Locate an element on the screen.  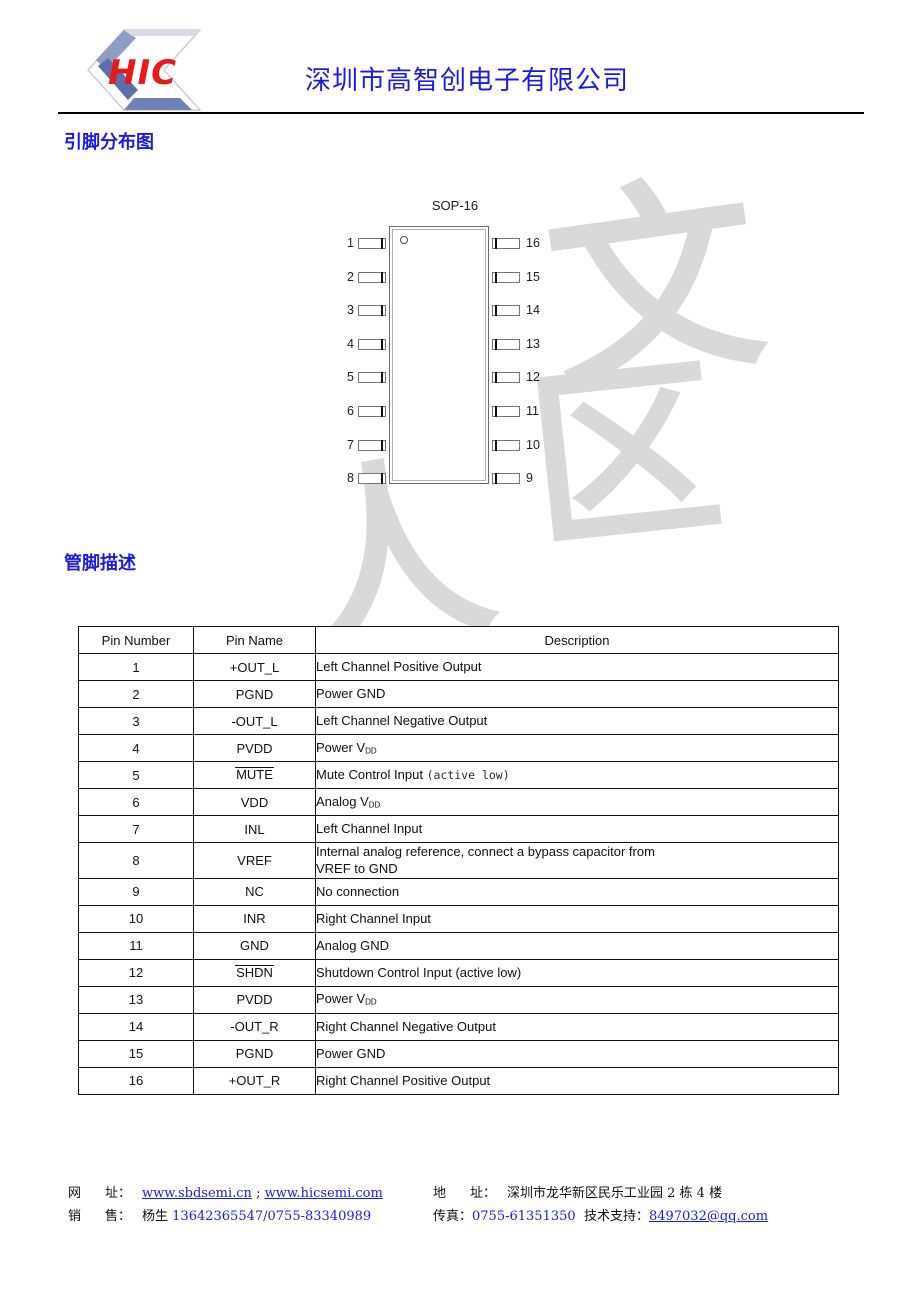
table-row: 13 PVDD Power Vdd is located at coordinates (458, 999).